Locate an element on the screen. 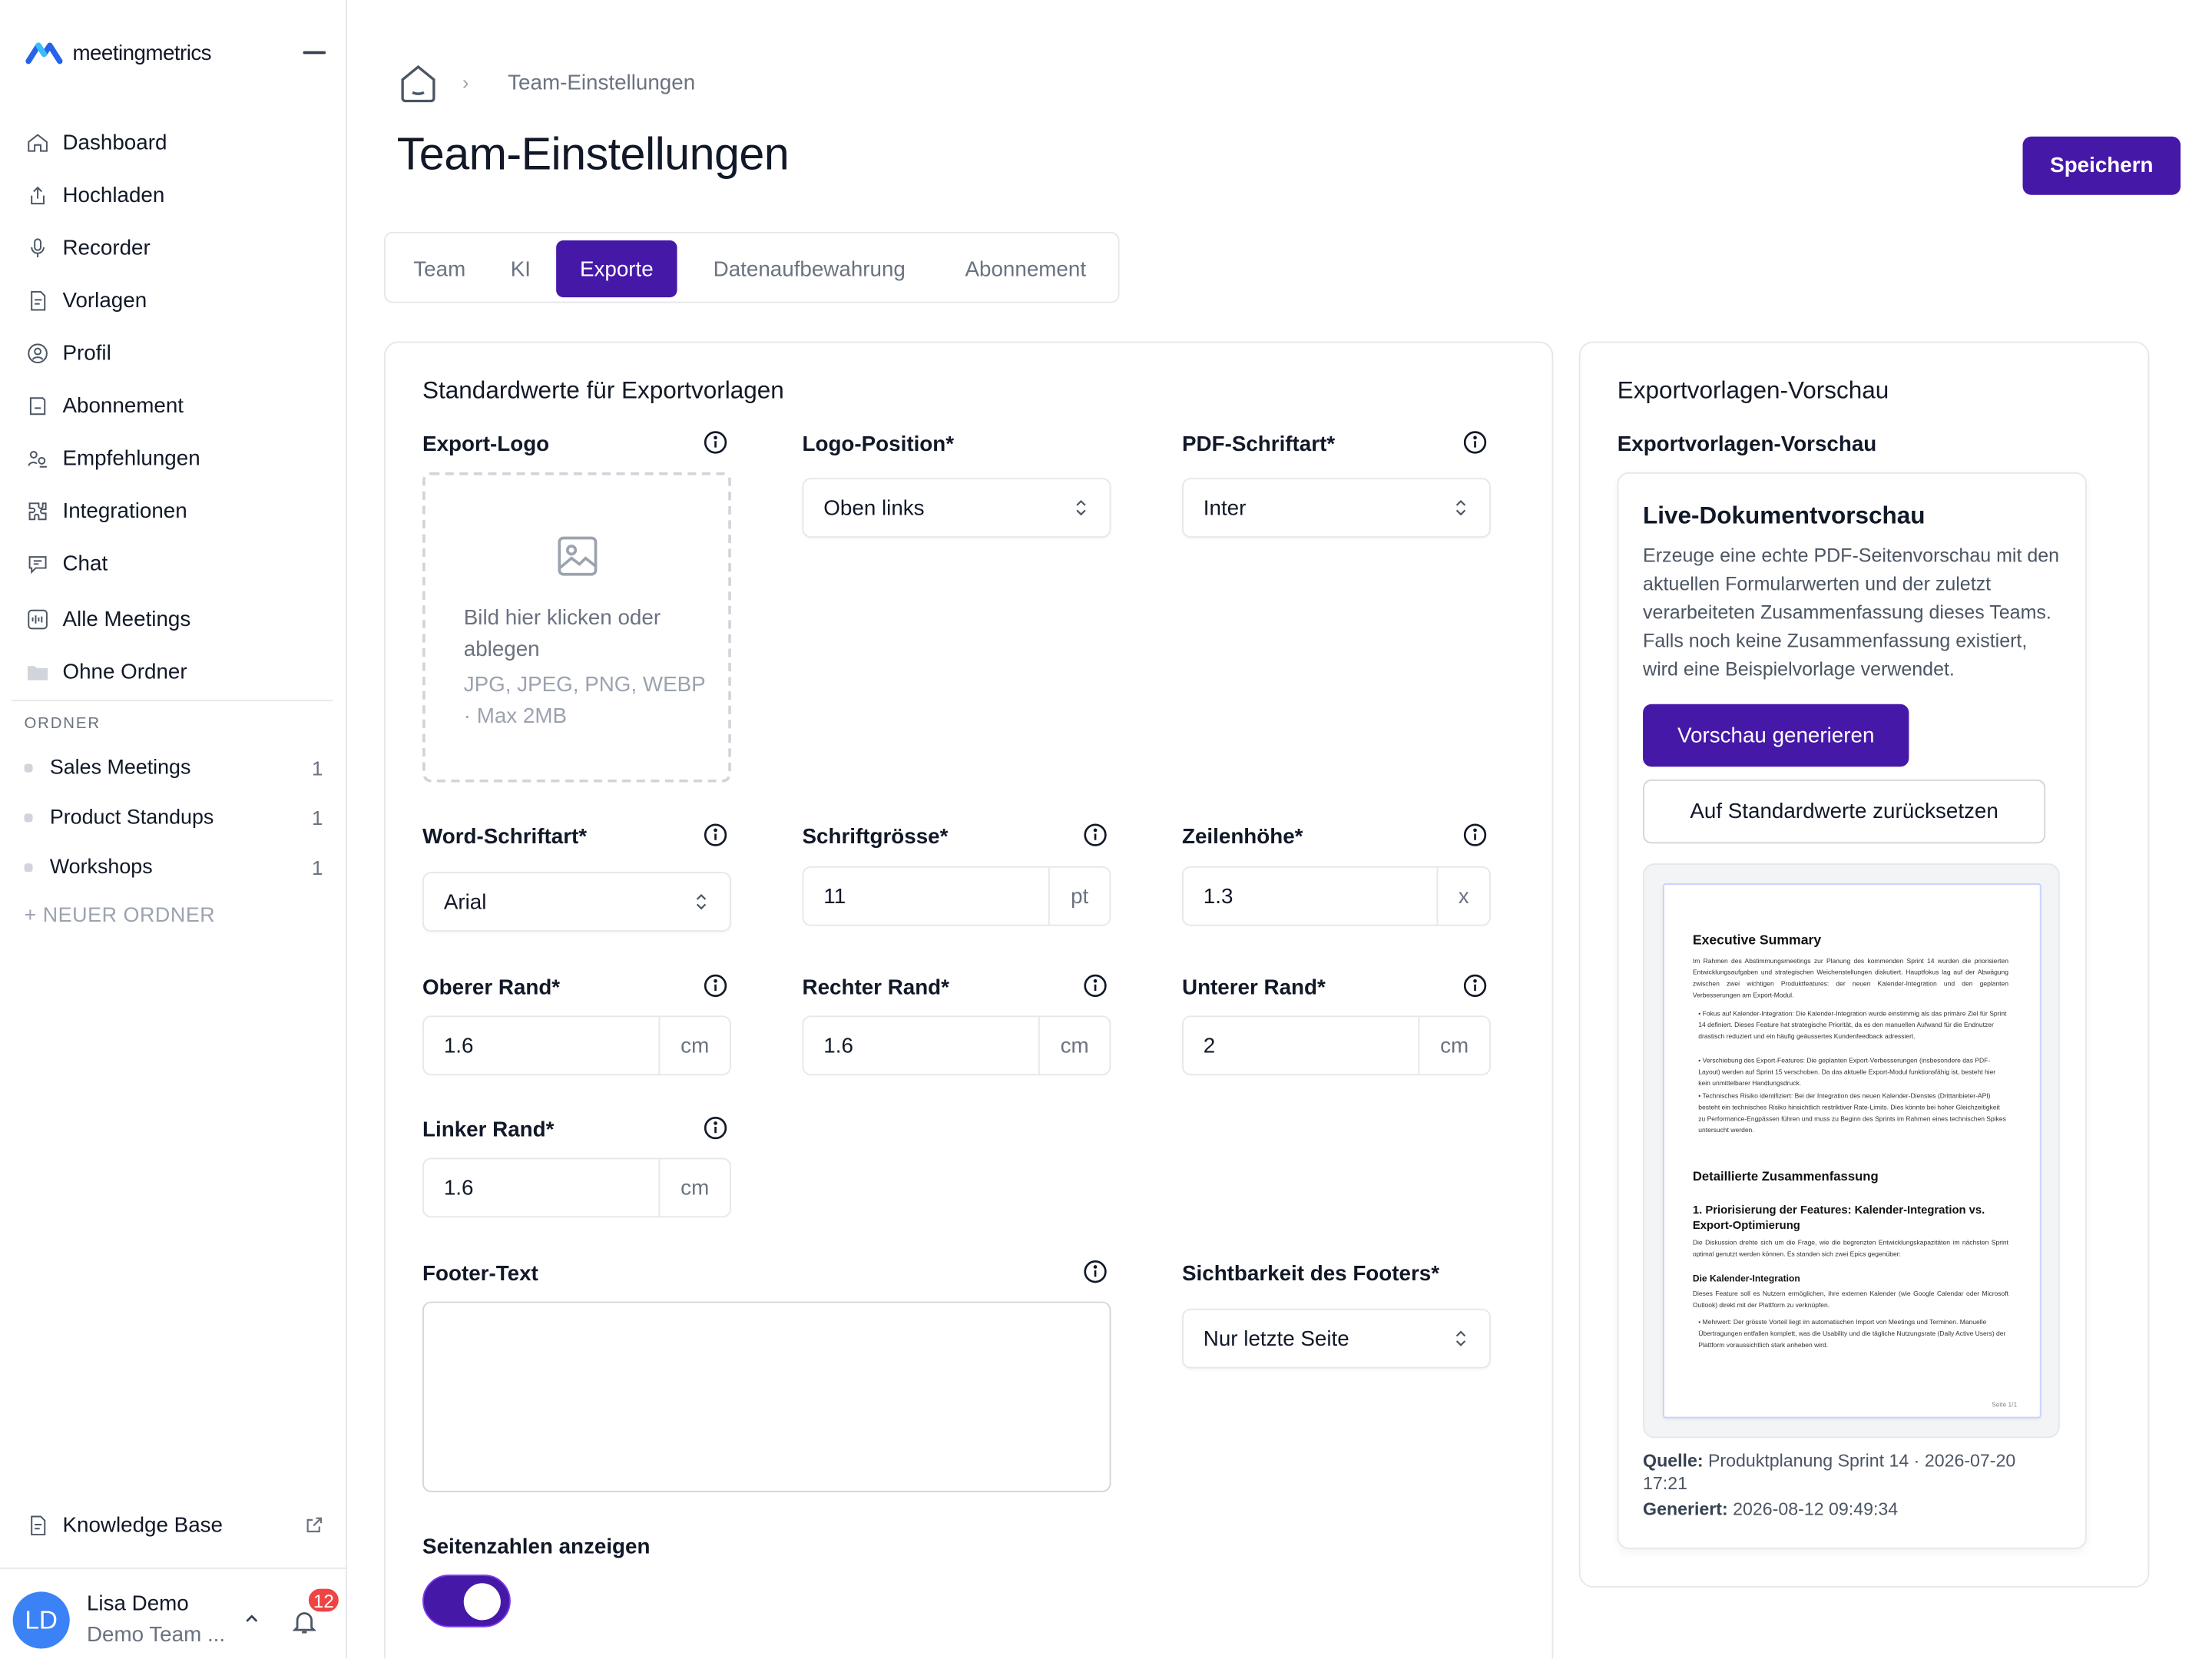 This screenshot has width=2212, height=1659. page-title: Team-Einstellungen is located at coordinates (593, 154).